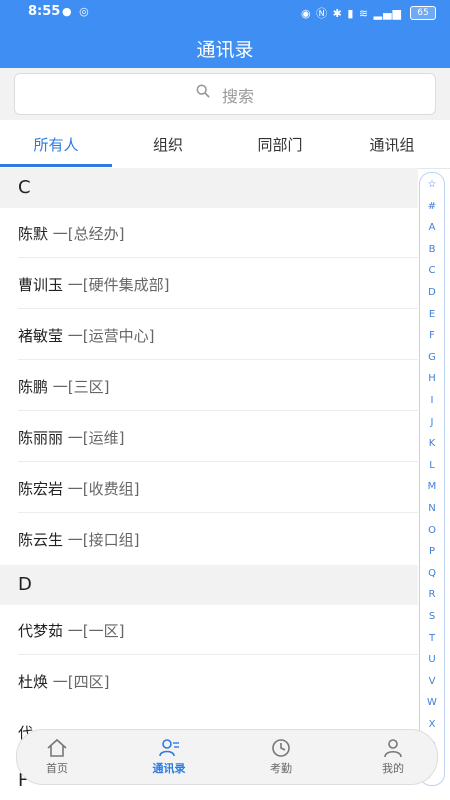 This screenshot has width=450, height=800. I want to click on contact-dept: 一[运营中心], so click(111, 336).